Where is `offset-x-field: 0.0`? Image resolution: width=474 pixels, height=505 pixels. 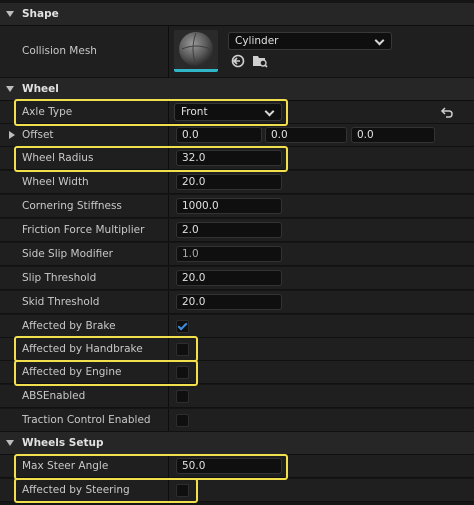
offset-x-field: 0.0 is located at coordinates (219, 135).